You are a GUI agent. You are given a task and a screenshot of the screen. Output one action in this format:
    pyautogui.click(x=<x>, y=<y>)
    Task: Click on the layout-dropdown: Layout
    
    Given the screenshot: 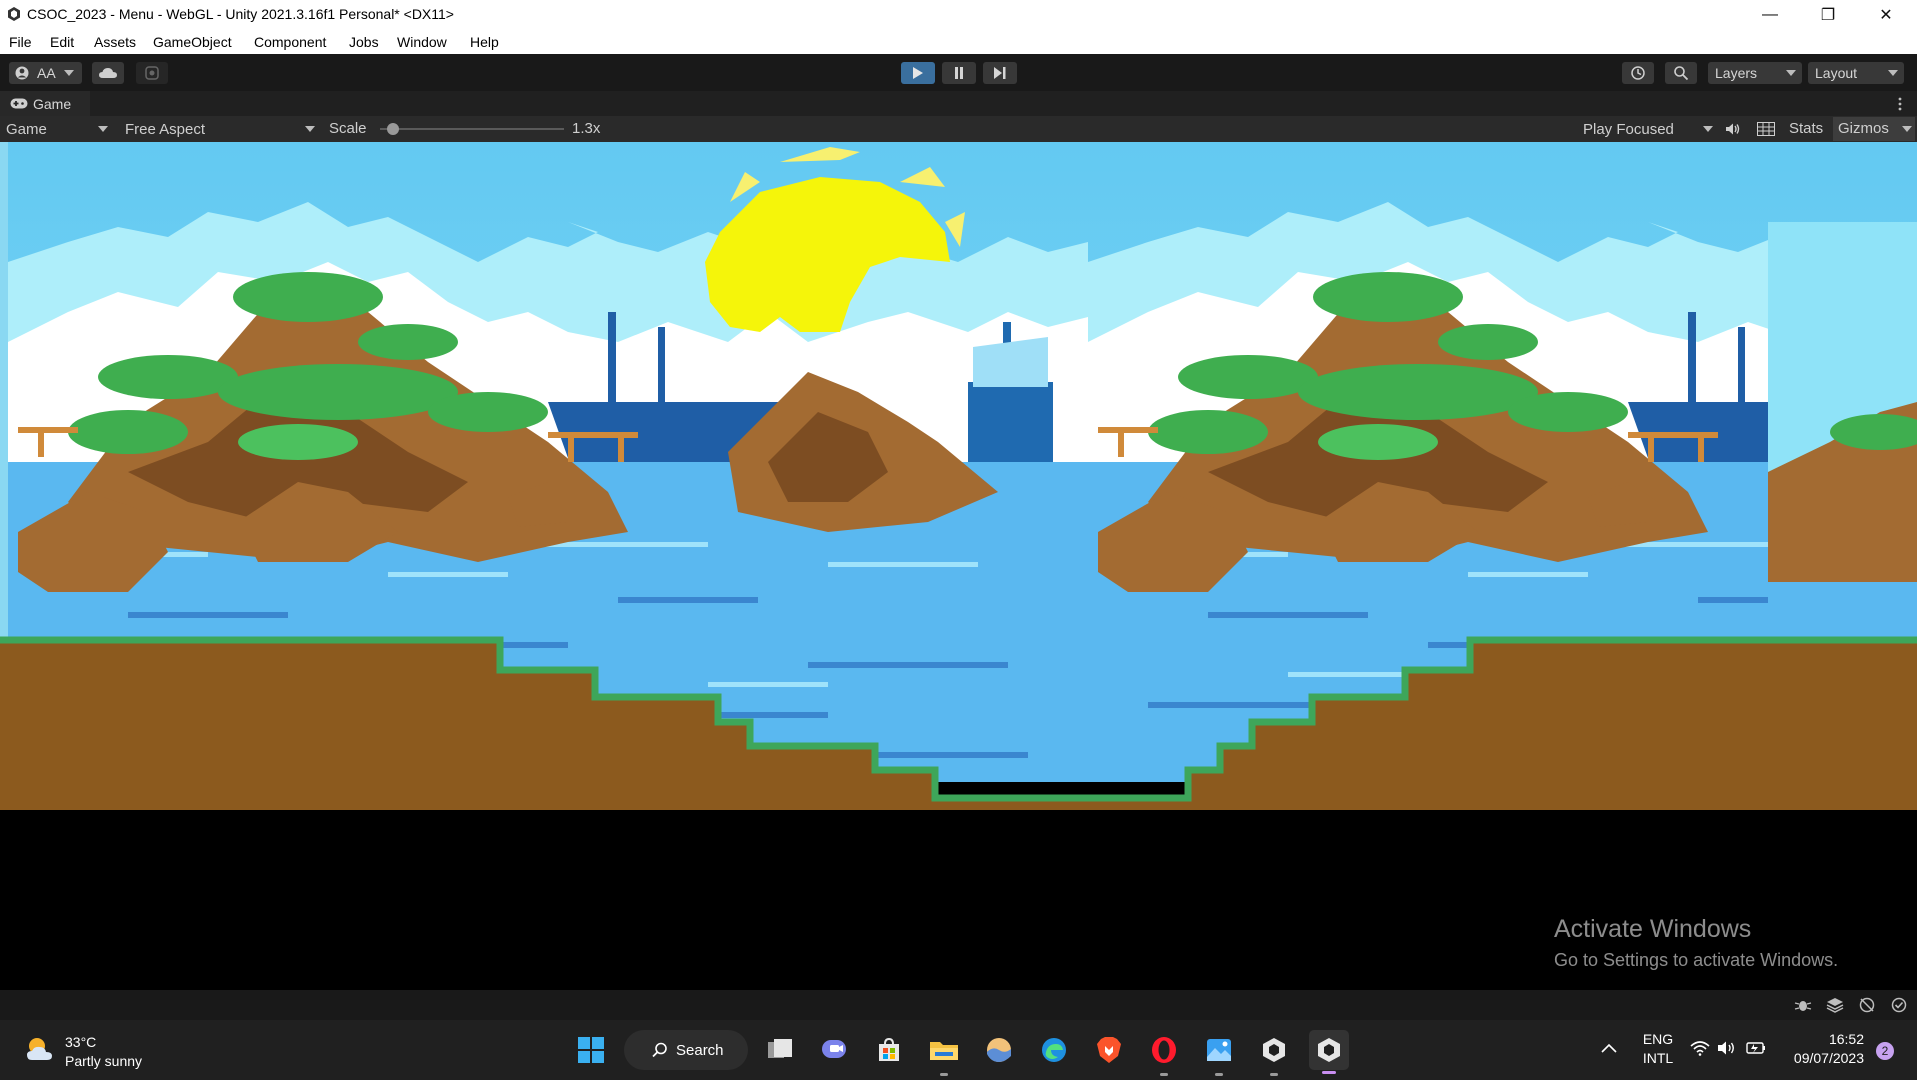 What is the action you would take?
    pyautogui.click(x=1856, y=73)
    